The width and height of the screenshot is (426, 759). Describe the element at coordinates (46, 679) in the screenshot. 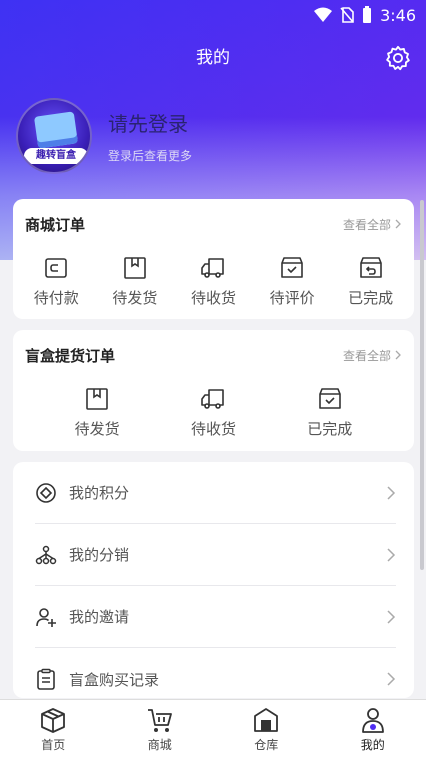

I see `clipboard-icon` at that location.